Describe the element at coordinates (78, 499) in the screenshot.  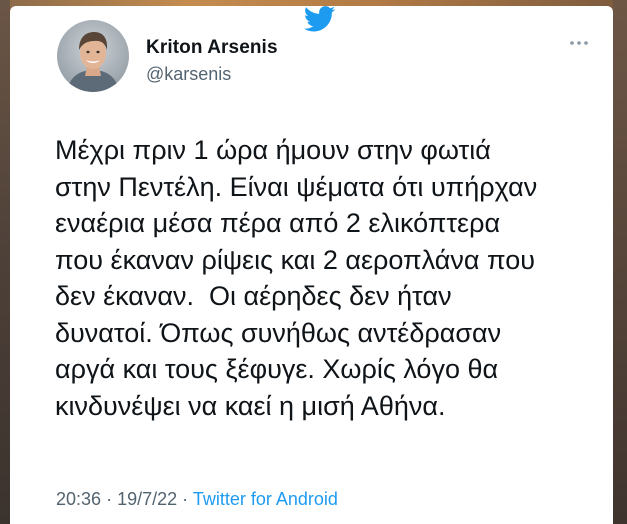
I see `tweet-time: 20:36` at that location.